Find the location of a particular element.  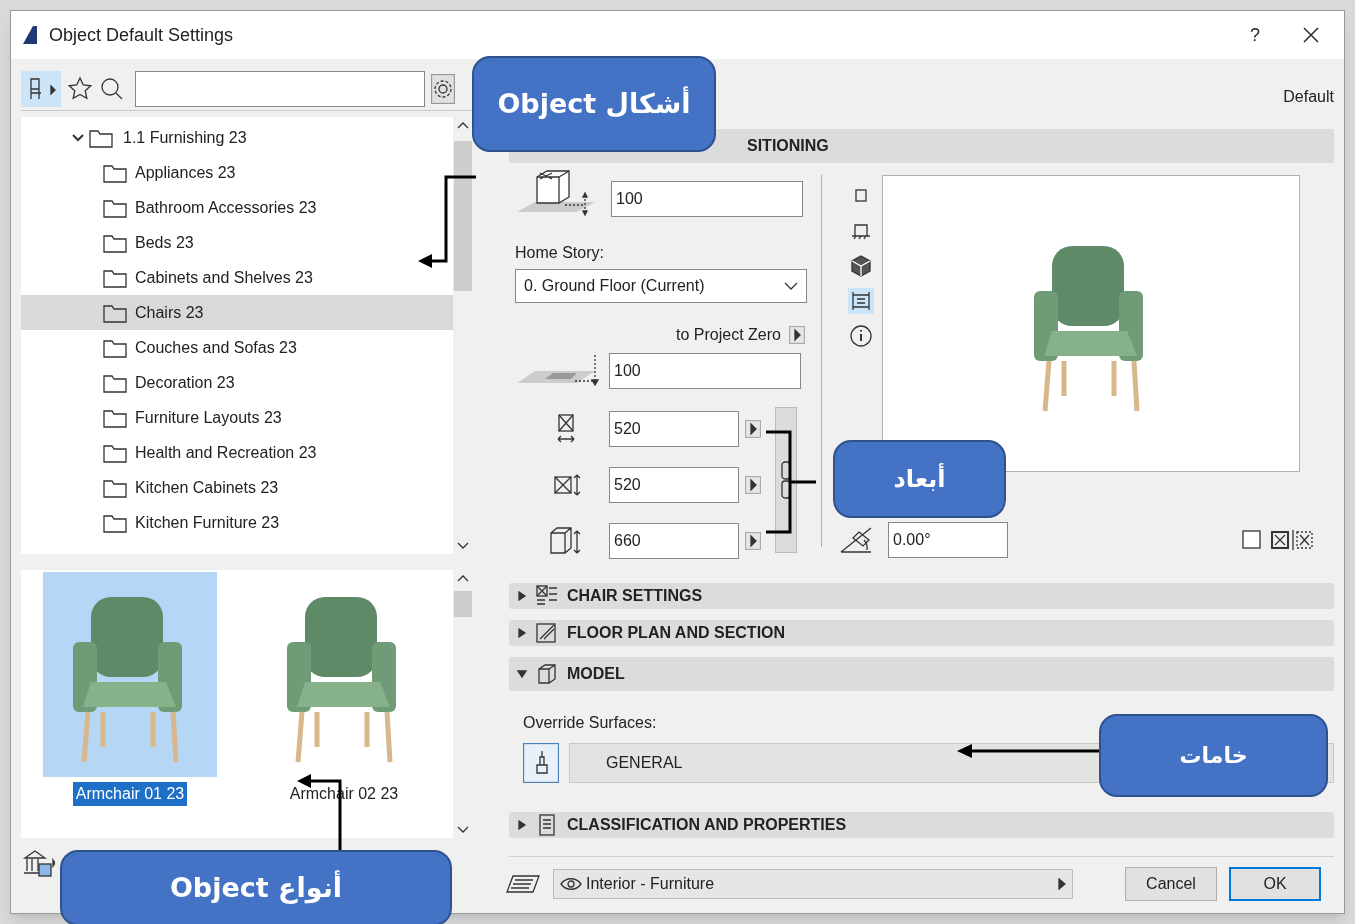

field-label: Home Story: is located at coordinates (560, 253).